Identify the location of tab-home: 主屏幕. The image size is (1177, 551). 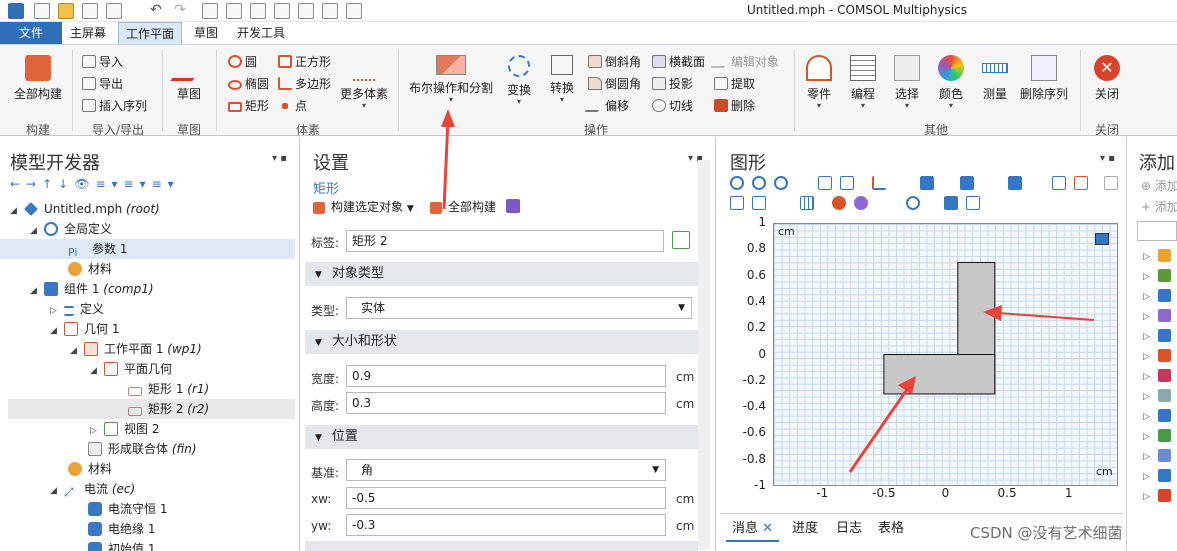
(88, 33).